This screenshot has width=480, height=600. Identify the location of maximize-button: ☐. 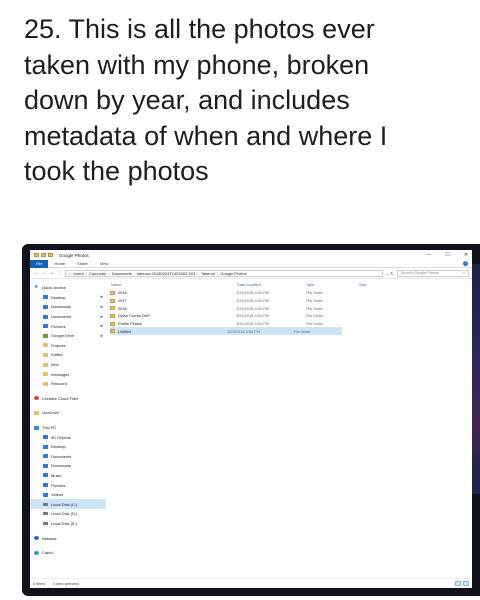
(447, 255).